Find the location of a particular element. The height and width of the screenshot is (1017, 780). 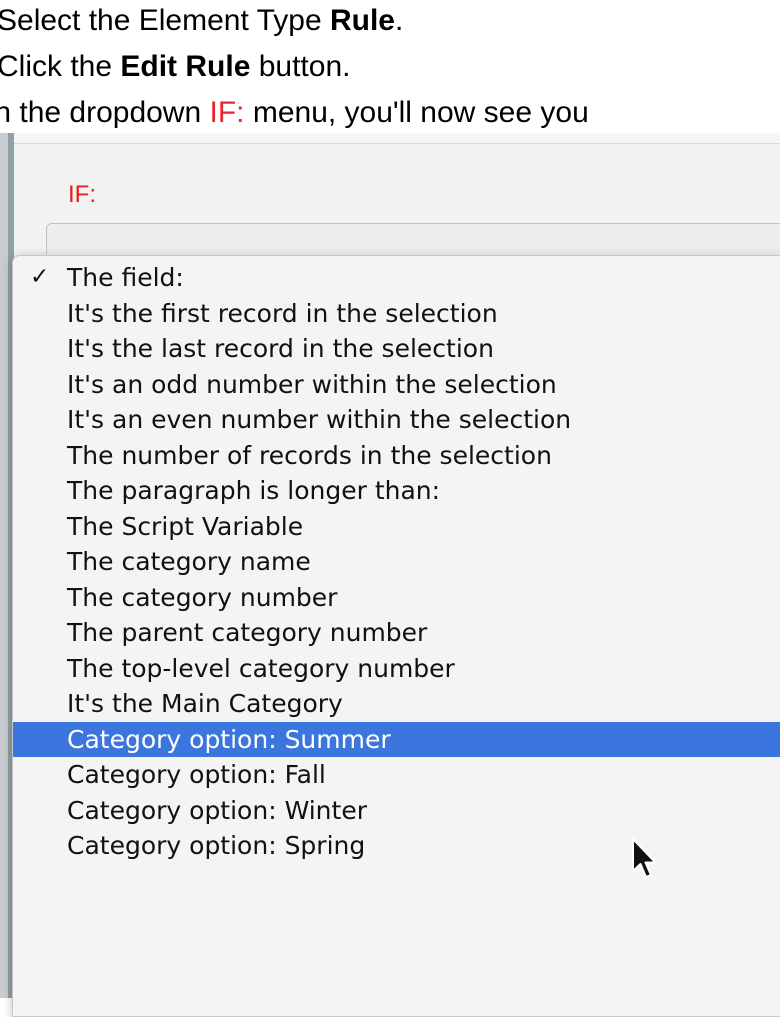

instruction-line-2: Click the Edit Rule button. is located at coordinates (390, 67).